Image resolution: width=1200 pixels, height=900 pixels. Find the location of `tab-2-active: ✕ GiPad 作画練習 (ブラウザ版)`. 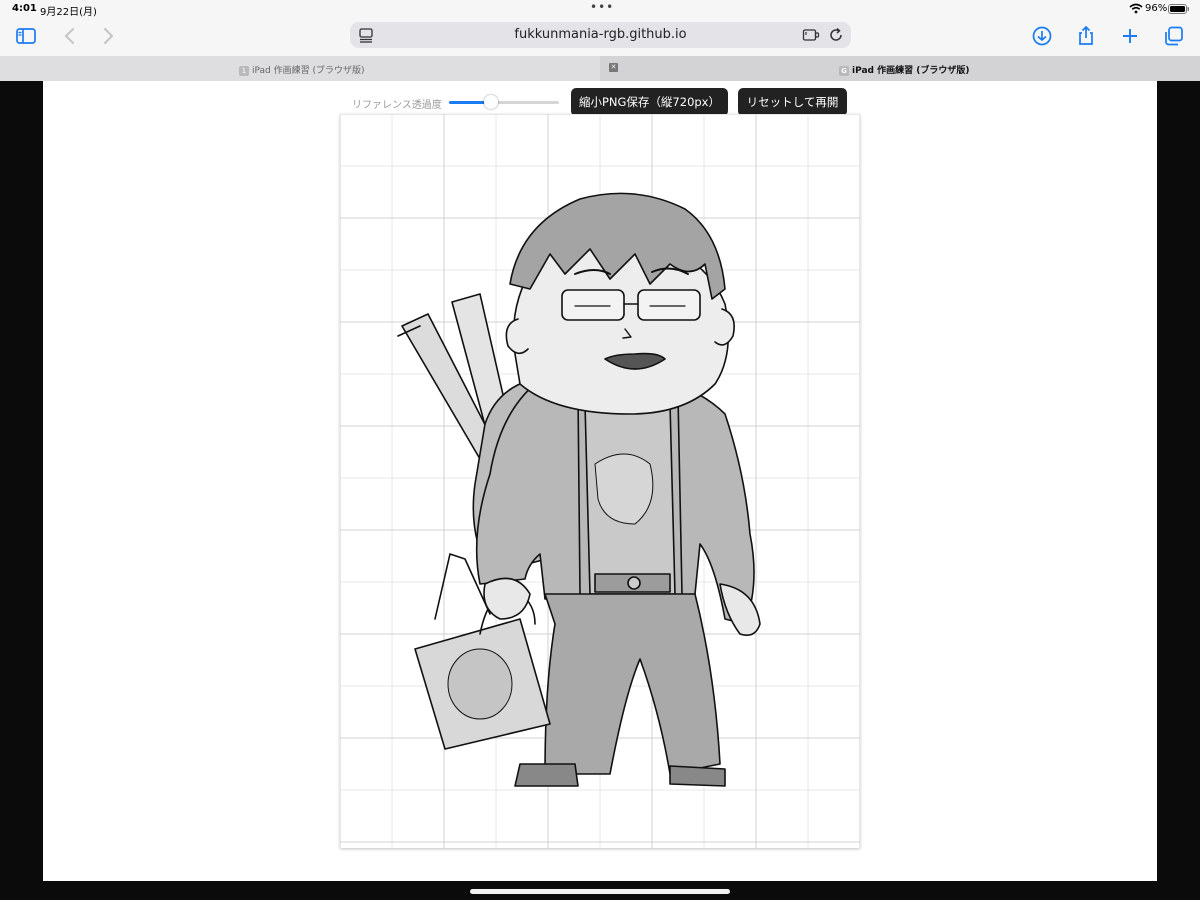

tab-2-active: ✕ GiPad 作画練習 (ブラウザ版) is located at coordinates (900, 68).